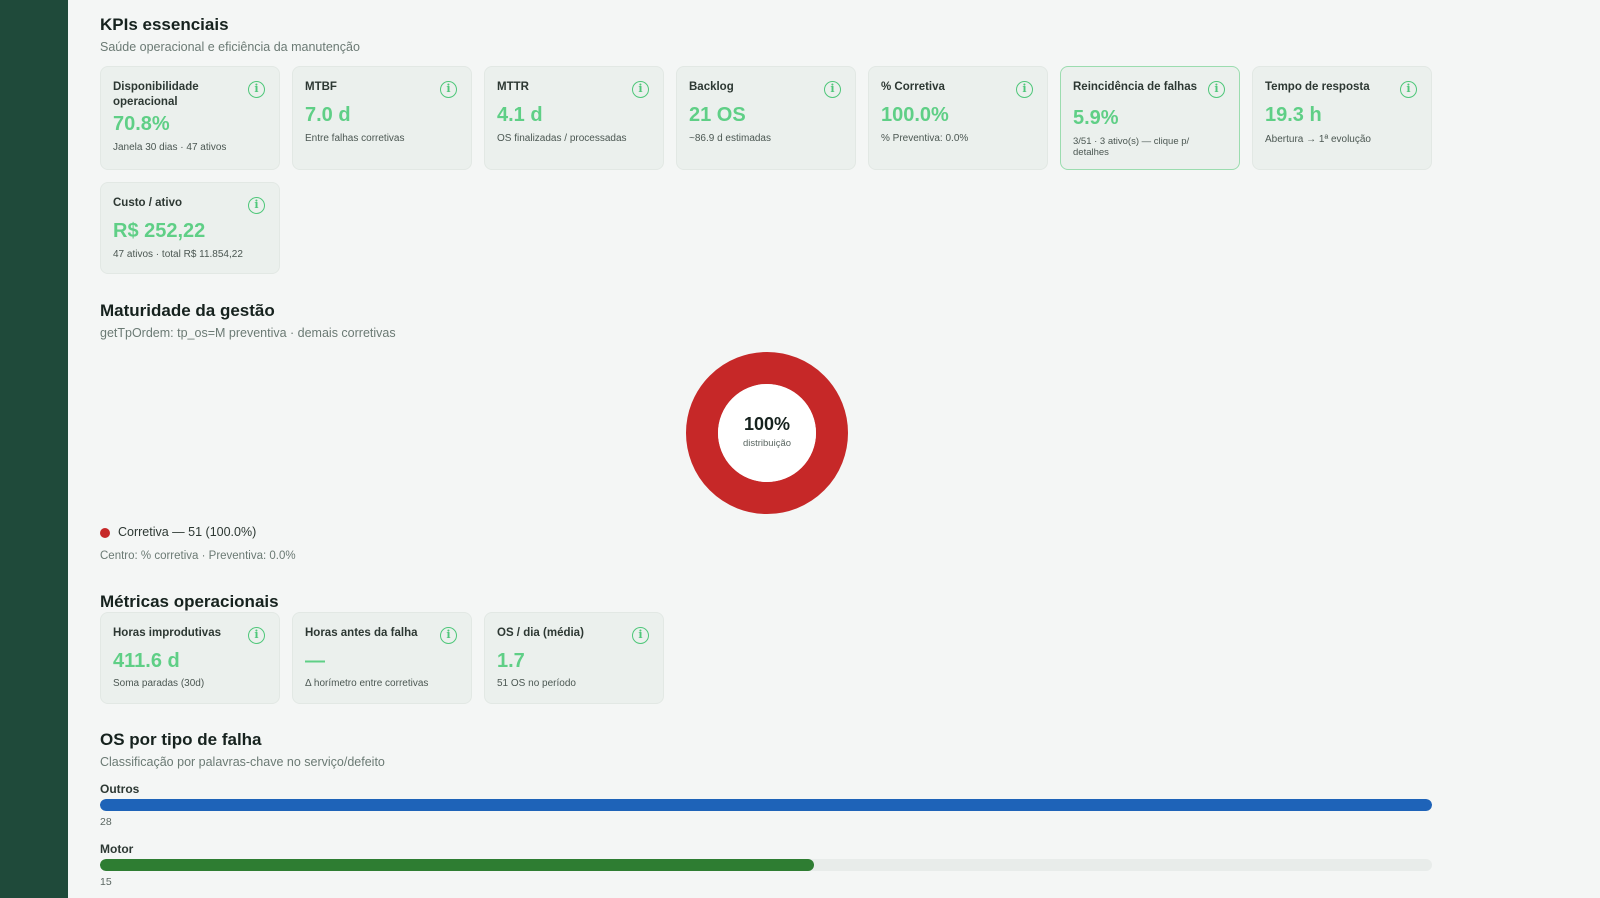  What do you see at coordinates (106, 822) in the screenshot?
I see `bar-count-outros: 28` at bounding box center [106, 822].